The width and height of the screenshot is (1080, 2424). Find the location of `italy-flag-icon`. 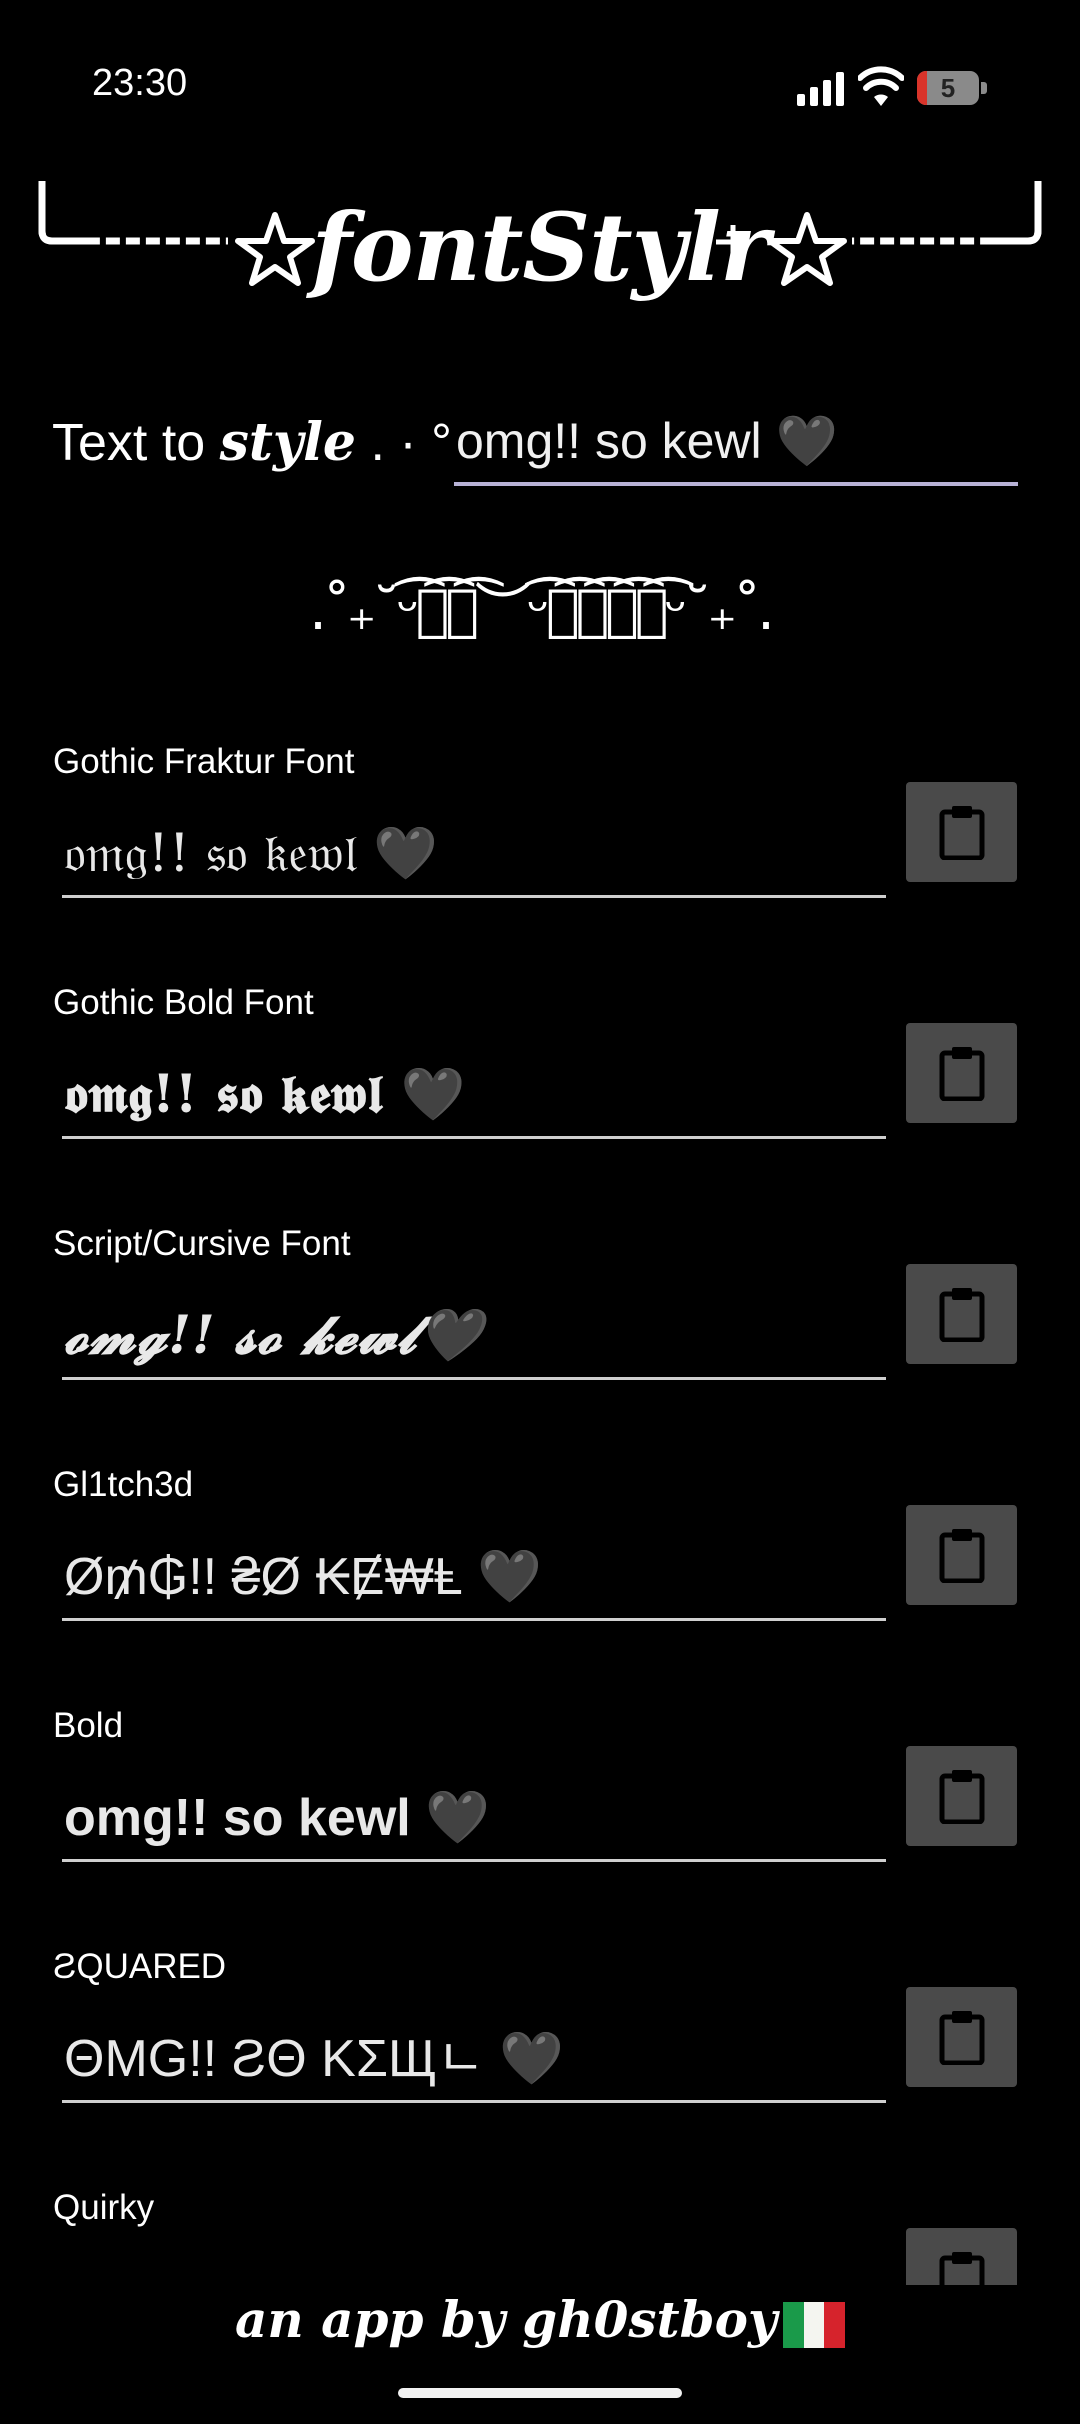

italy-flag-icon is located at coordinates (814, 2324).